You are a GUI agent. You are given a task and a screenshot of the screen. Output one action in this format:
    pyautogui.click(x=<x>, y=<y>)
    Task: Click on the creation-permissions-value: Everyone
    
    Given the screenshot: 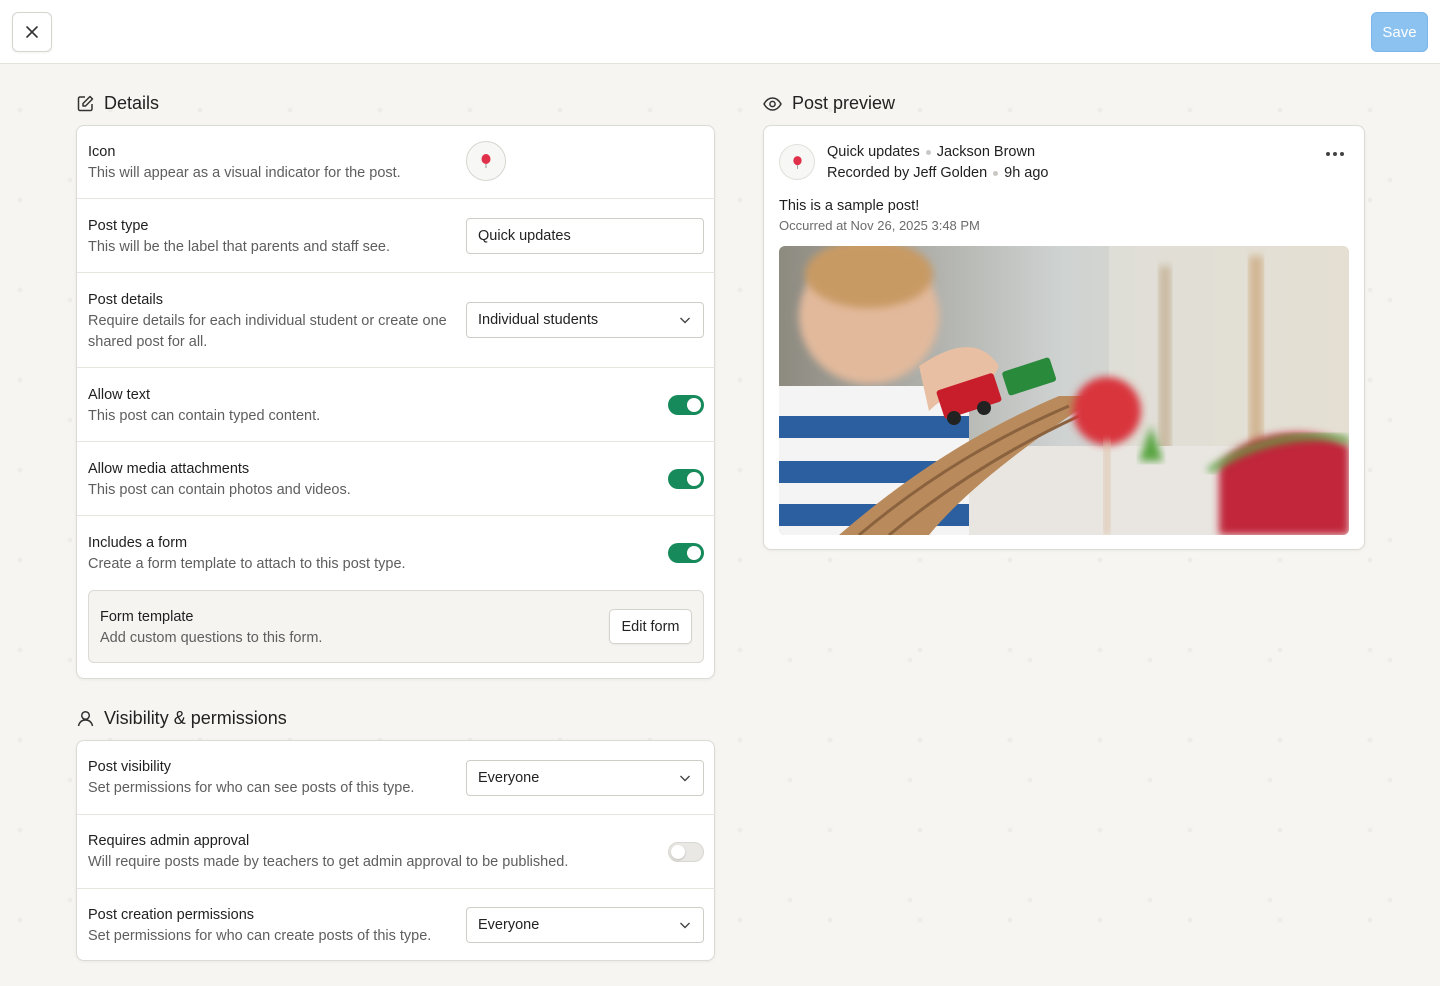 What is the action you would take?
    pyautogui.click(x=509, y=925)
    